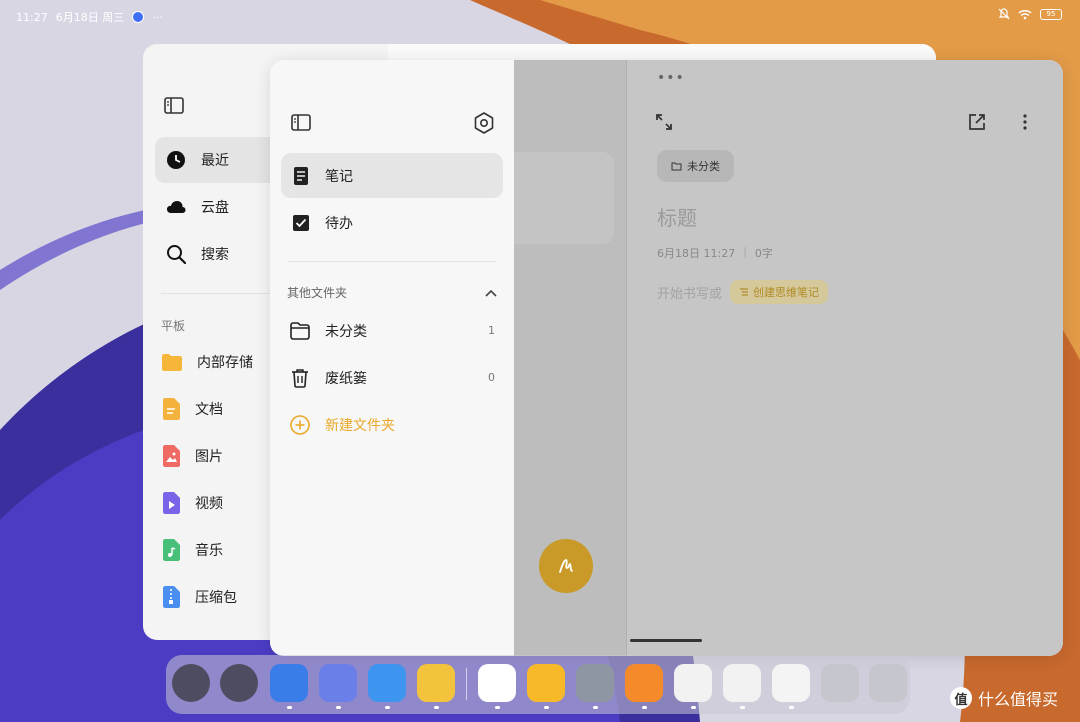  What do you see at coordinates (301, 222) in the screenshot?
I see `checkbox-icon` at bounding box center [301, 222].